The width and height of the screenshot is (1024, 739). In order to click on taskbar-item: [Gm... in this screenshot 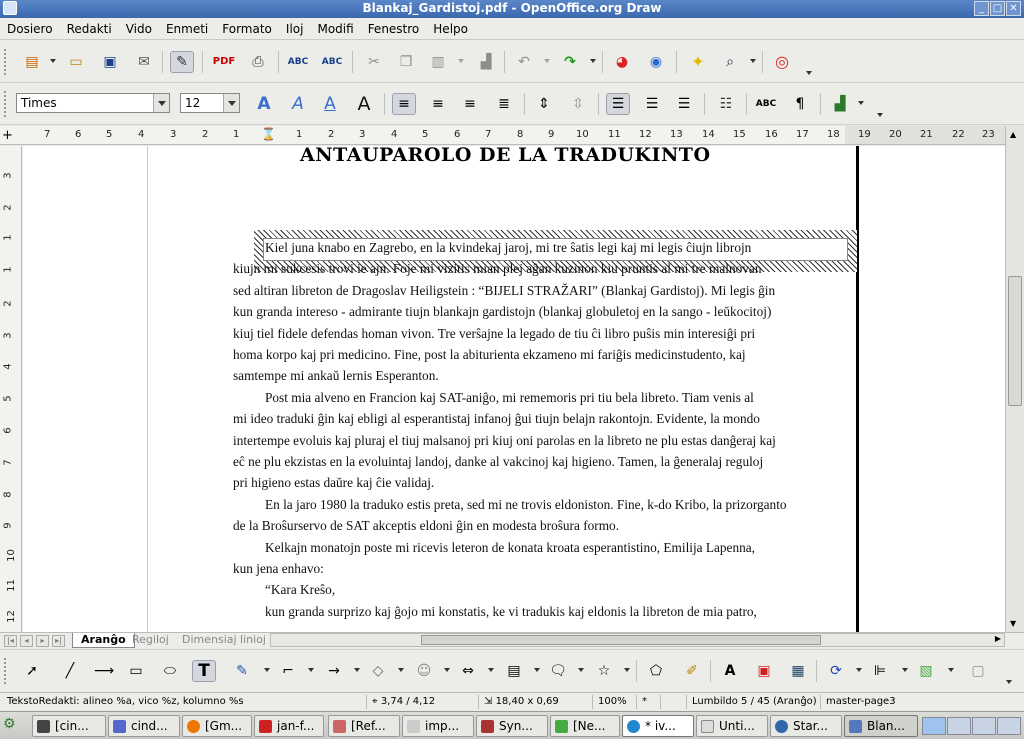, I will do `click(217, 726)`.